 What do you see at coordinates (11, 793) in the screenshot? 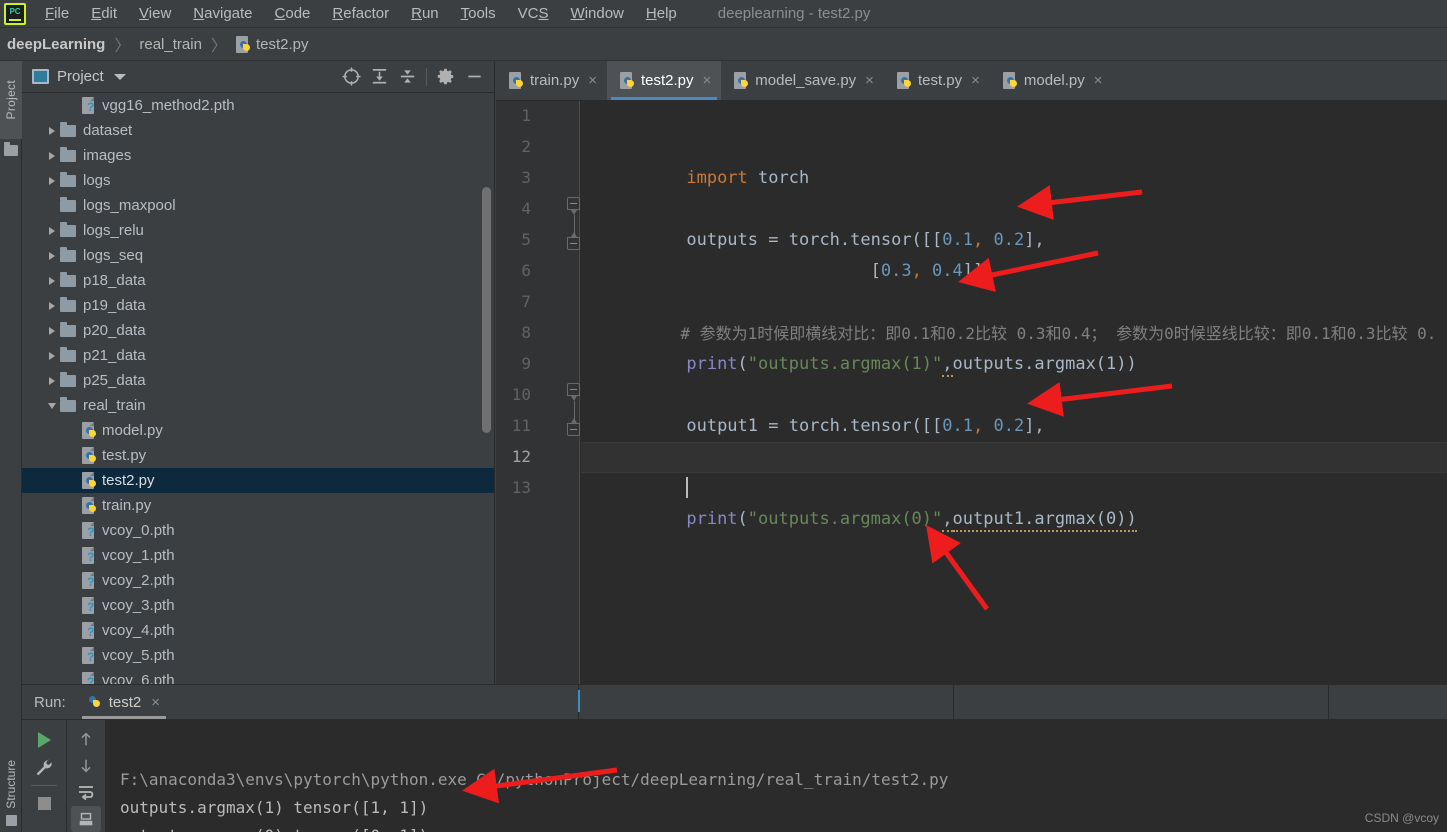
I see `stripe-button-structure: Structure` at bounding box center [11, 793].